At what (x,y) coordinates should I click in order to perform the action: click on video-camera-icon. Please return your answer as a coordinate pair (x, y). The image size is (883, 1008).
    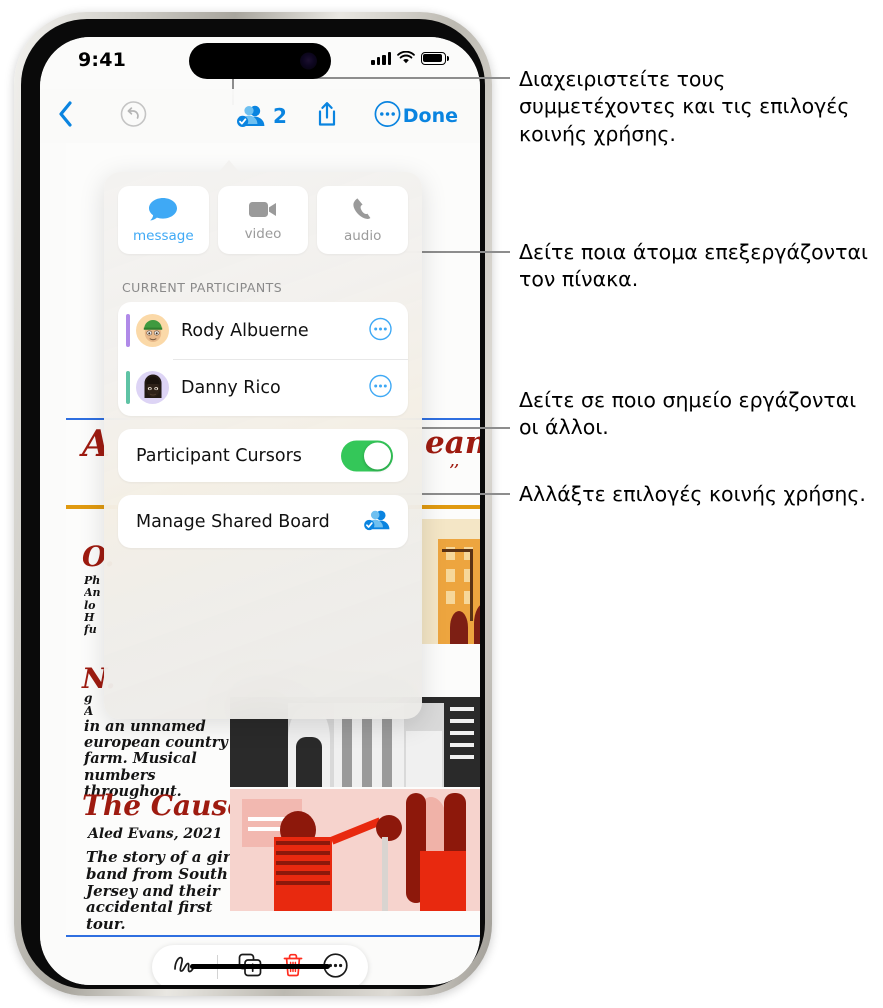
    Looking at the image, I should click on (262, 209).